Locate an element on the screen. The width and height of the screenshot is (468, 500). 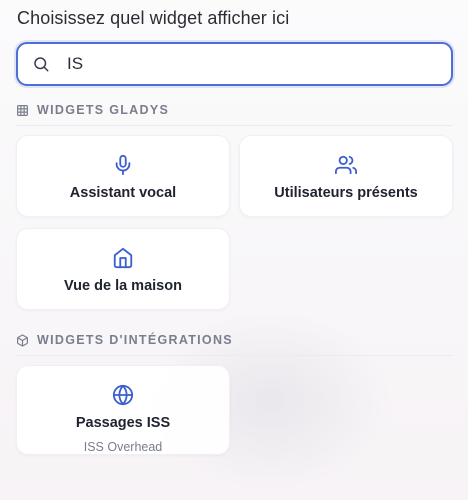
search-box is located at coordinates (234, 64).